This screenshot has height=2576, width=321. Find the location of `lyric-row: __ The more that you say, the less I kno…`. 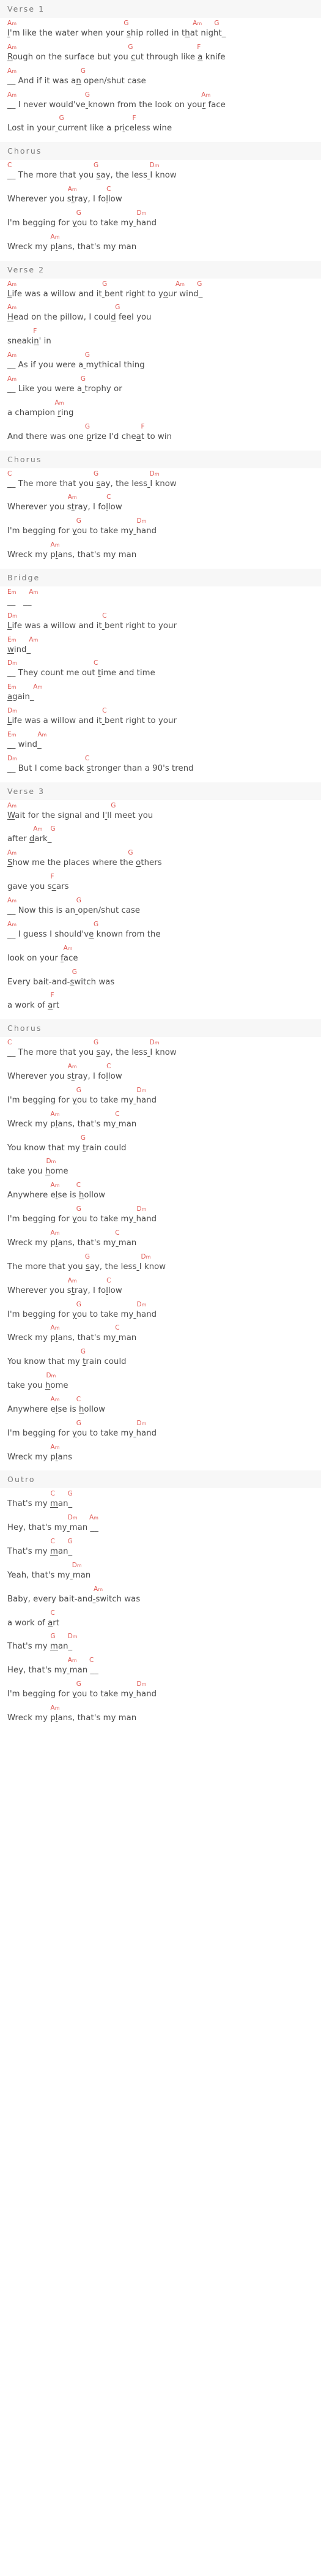

lyric-row: __ The more that you say, the less I kno… is located at coordinates (92, 176).